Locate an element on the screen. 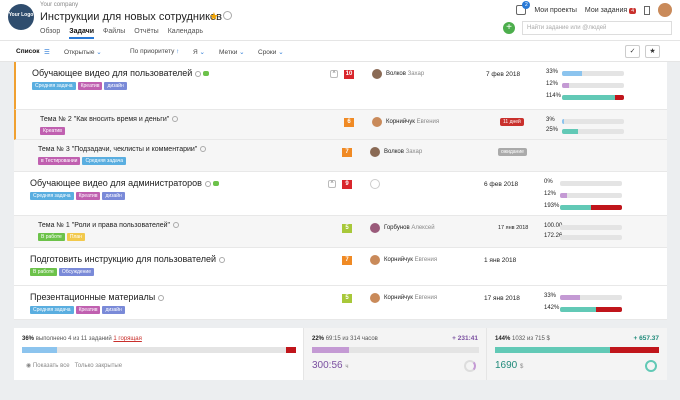 The image size is (680, 400). hours-stat: 22% 69:15 из 314 часов is located at coordinates (345, 339).